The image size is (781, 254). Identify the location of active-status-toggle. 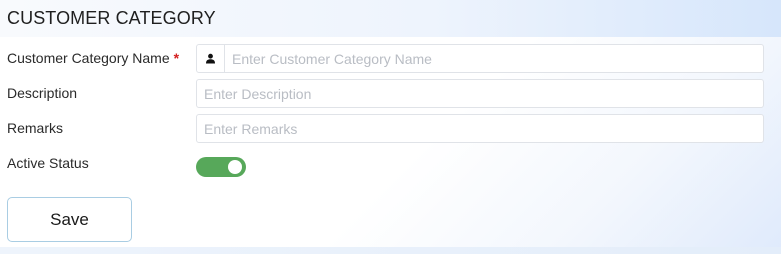
(221, 167).